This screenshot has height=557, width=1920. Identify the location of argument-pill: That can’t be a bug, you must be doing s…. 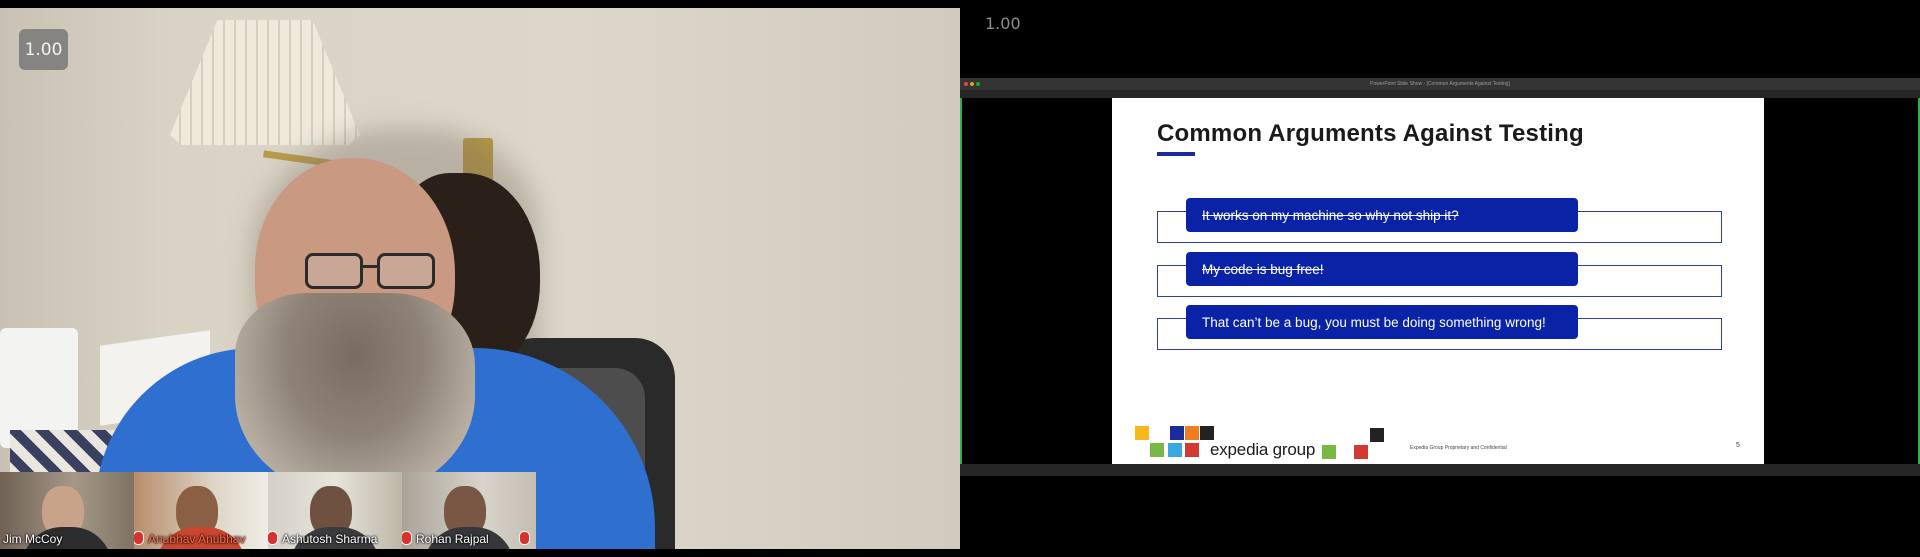
(1382, 322).